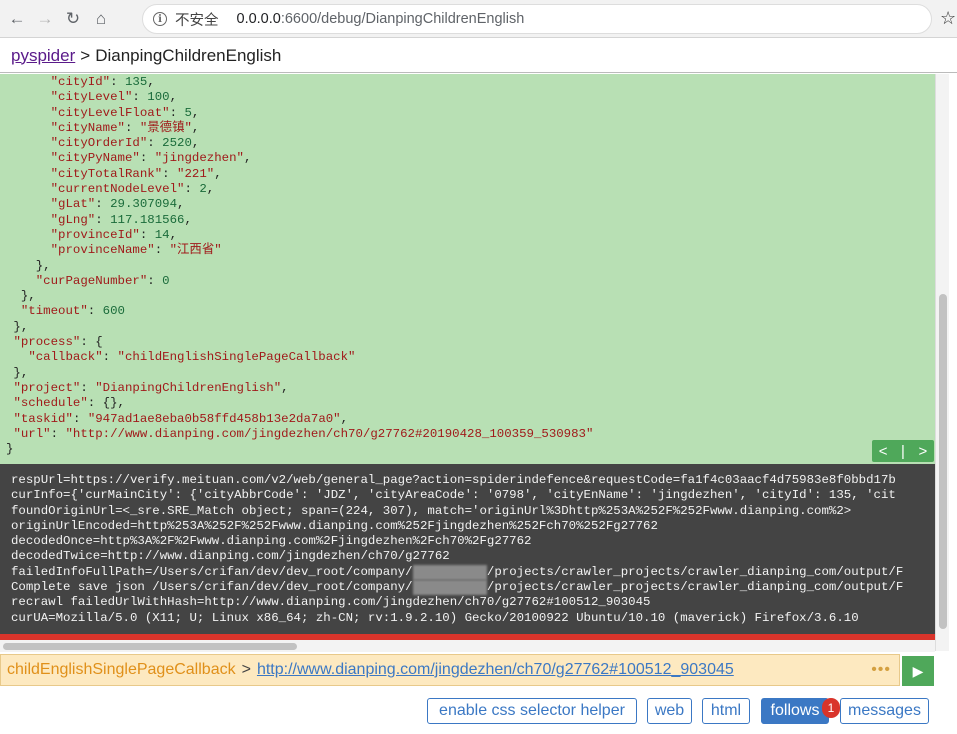 Image resolution: width=957 pixels, height=734 pixels. Describe the element at coordinates (470, 97) in the screenshot. I see `json-line: "cityLevel": 100,` at that location.